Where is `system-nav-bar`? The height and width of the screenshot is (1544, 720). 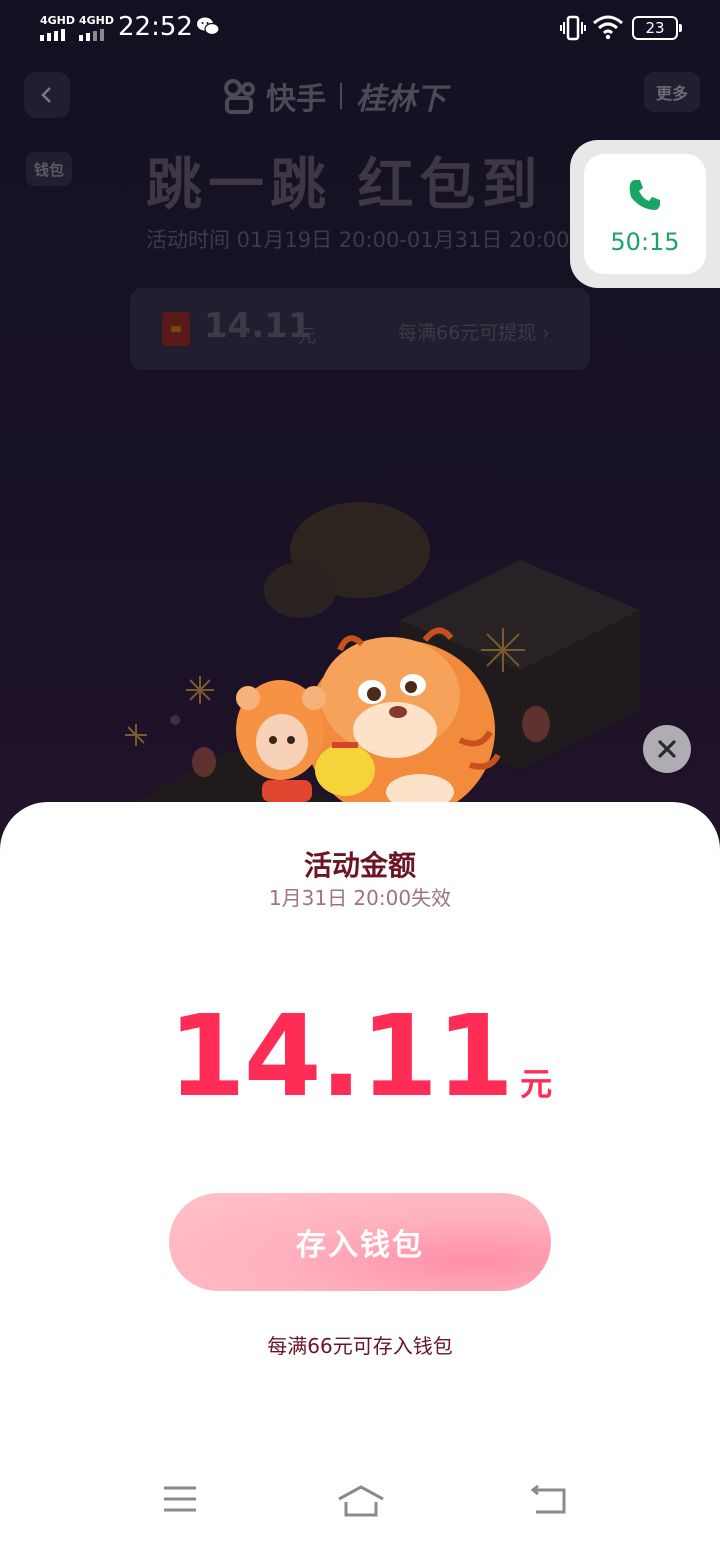
system-nav-bar is located at coordinates (360, 1502).